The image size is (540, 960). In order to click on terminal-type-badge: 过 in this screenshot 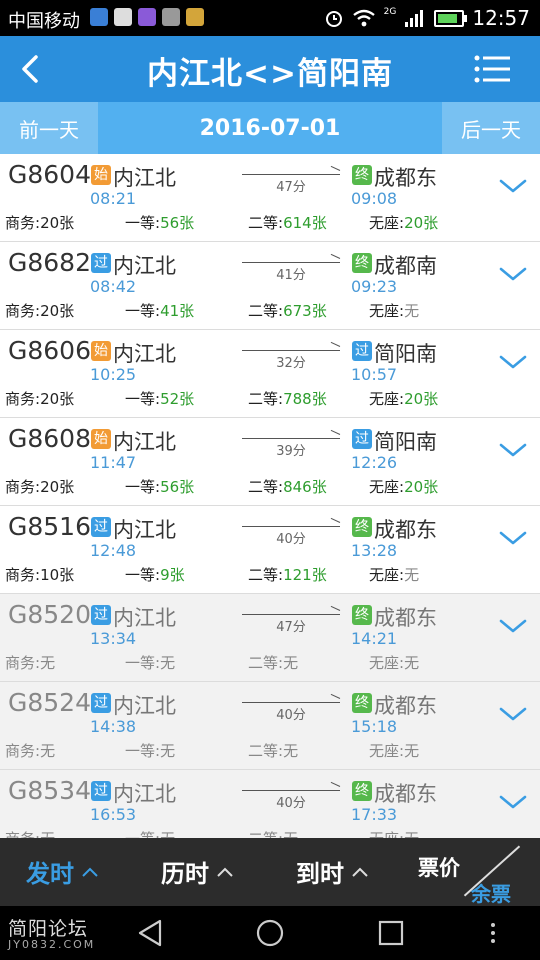, I will do `click(362, 351)`.